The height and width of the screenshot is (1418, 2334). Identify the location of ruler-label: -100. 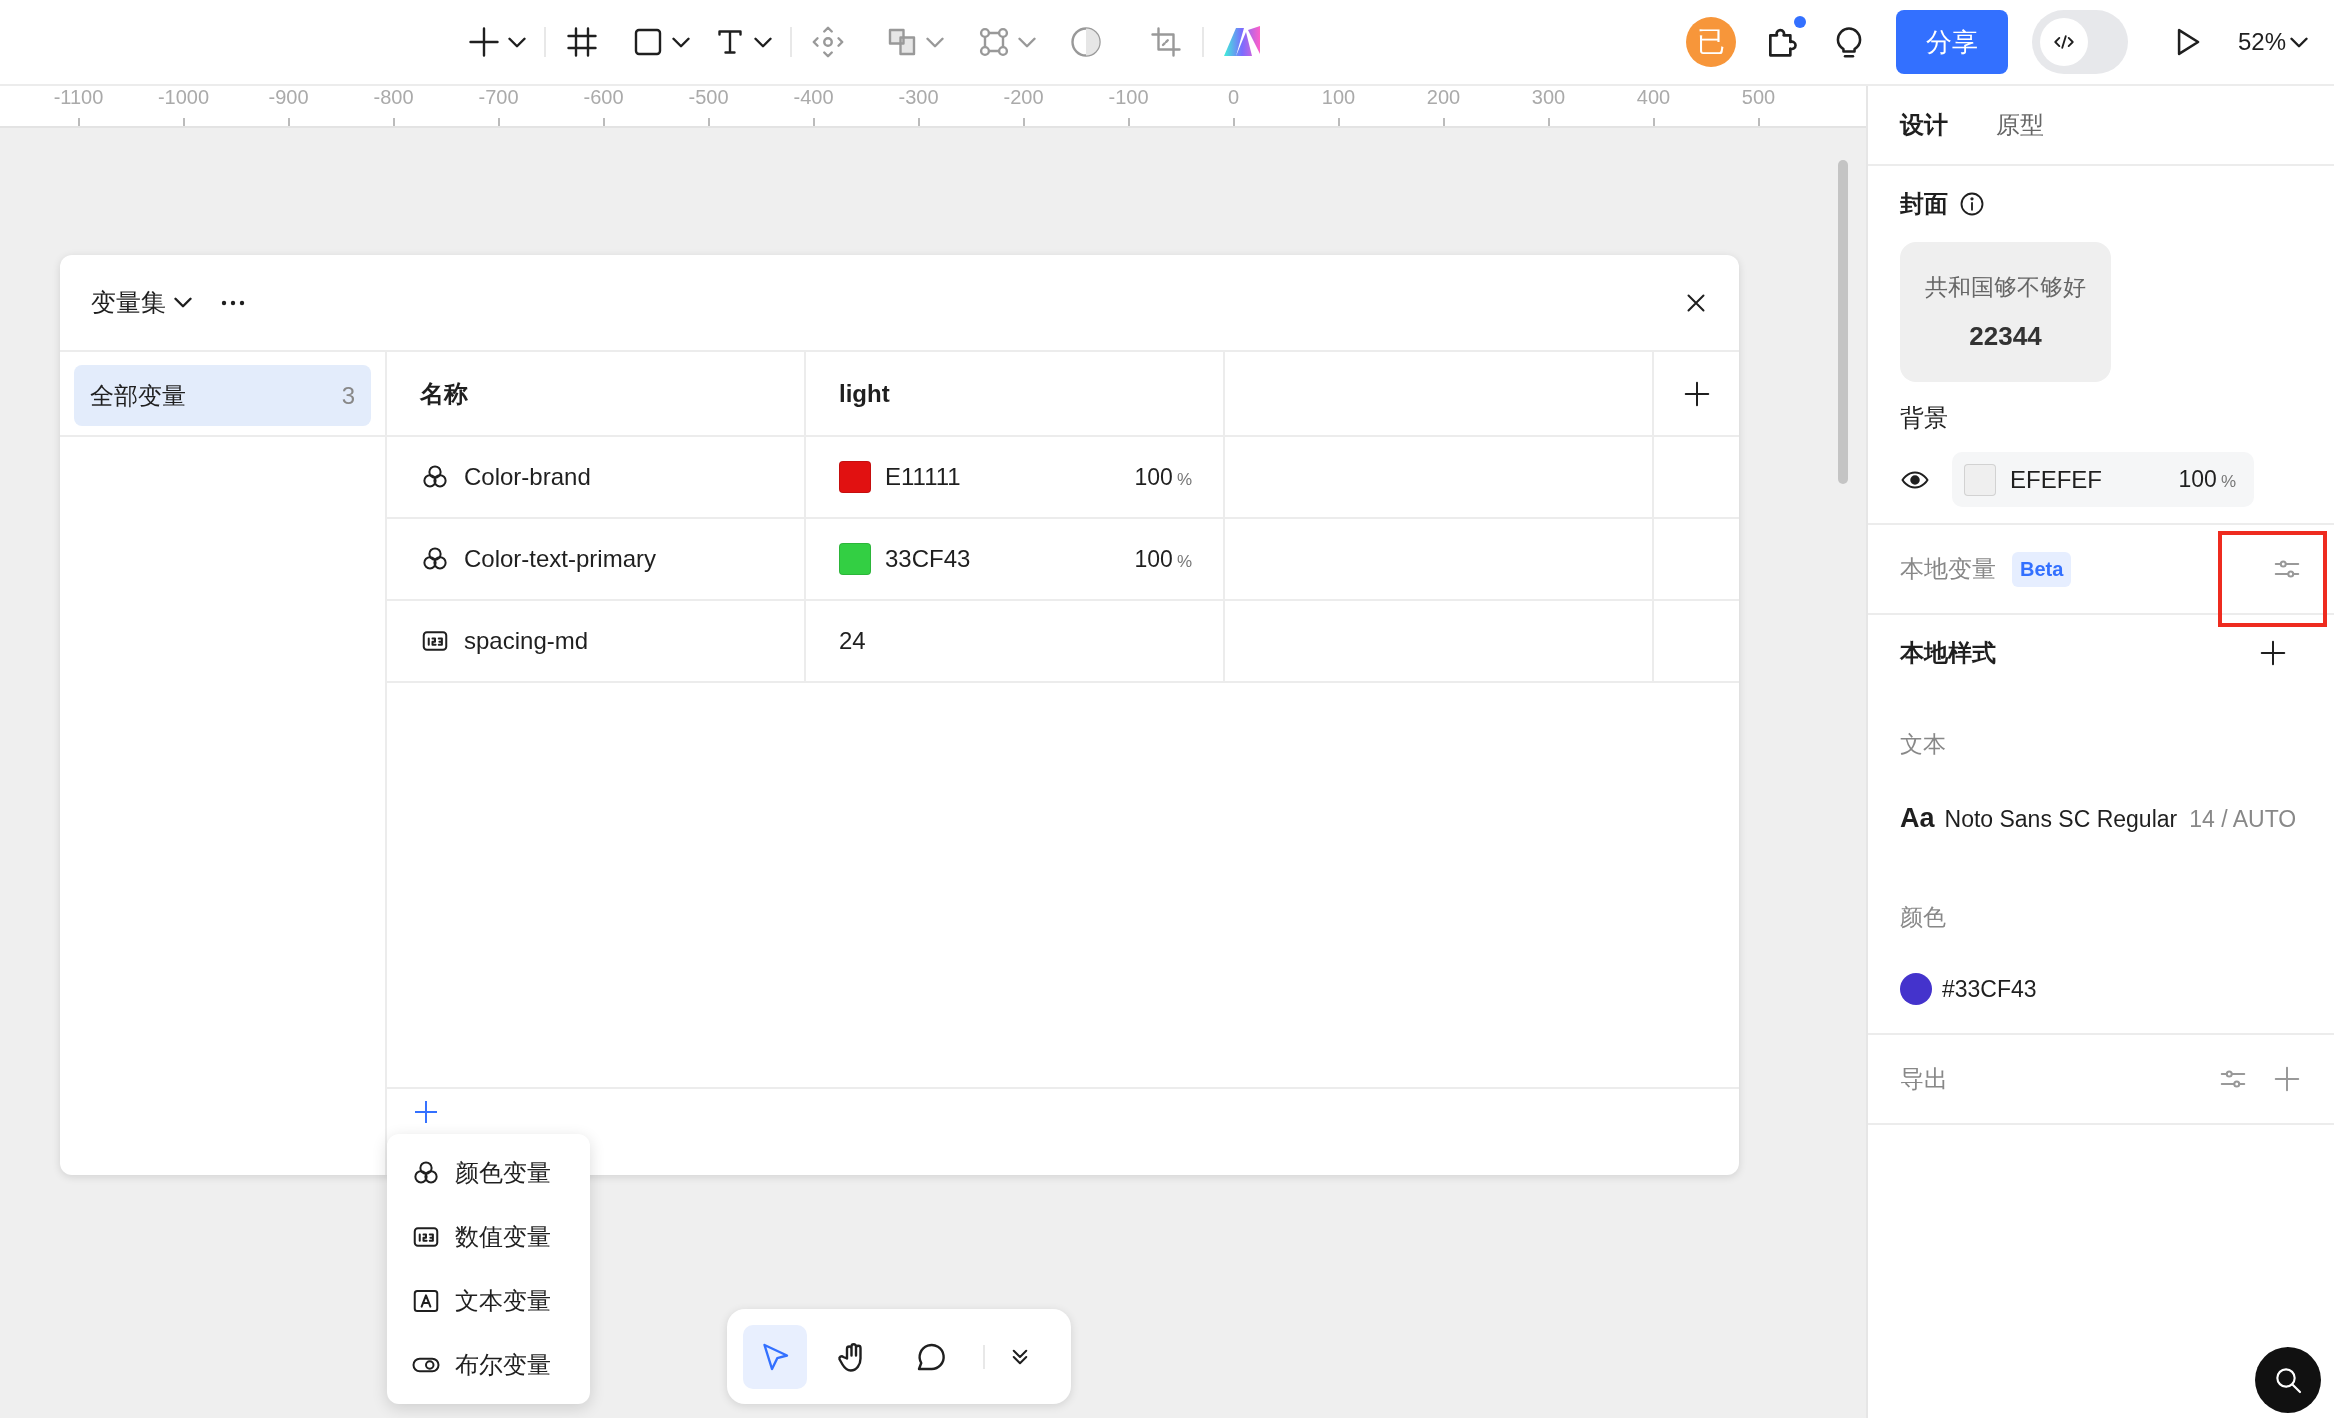
(1128, 97).